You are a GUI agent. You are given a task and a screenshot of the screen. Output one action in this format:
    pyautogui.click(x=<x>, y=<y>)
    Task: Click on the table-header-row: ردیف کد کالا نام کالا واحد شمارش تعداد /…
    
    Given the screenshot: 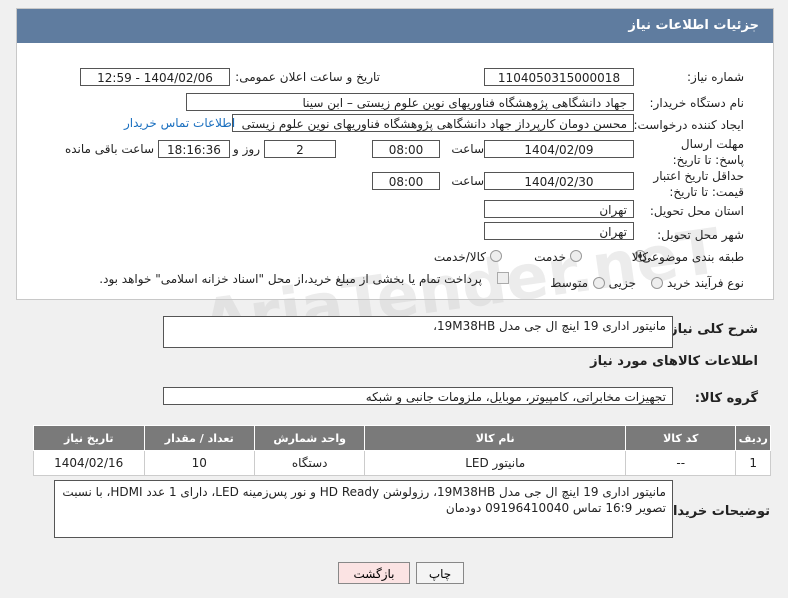 What is the action you would take?
    pyautogui.click(x=402, y=438)
    